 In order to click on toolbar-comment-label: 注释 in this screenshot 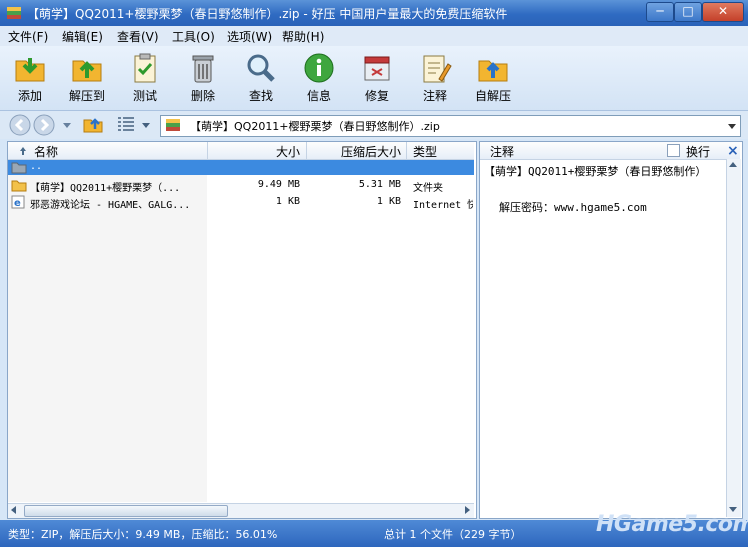, I will do `click(434, 96)`.